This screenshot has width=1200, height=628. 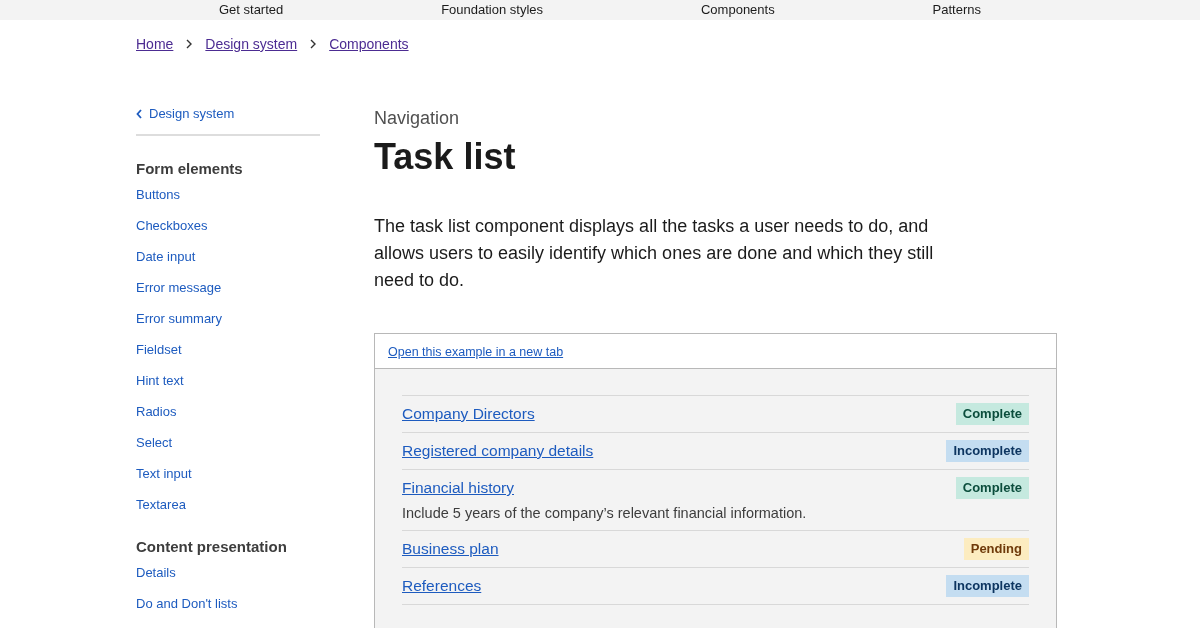 I want to click on sidebar-link: Details, so click(x=156, y=573).